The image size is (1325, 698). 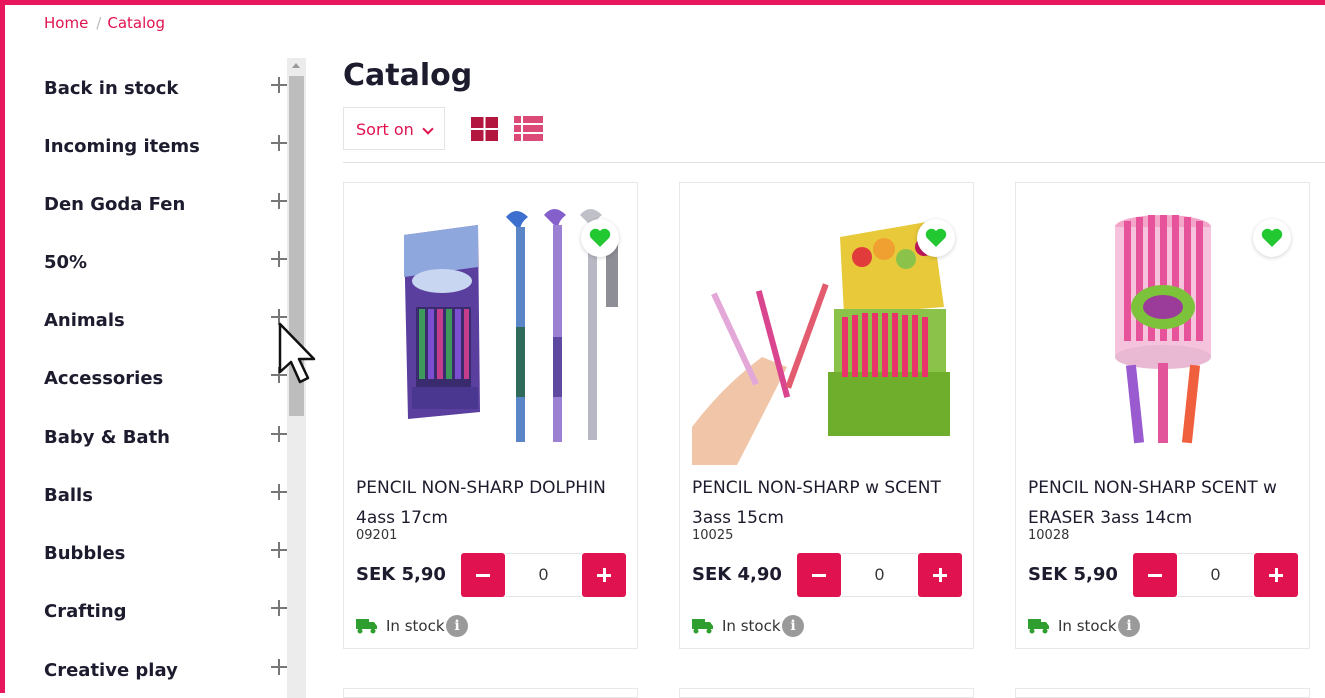 I want to click on sidebar-item-baby-and-bath: Baby & Bath, so click(x=167, y=436).